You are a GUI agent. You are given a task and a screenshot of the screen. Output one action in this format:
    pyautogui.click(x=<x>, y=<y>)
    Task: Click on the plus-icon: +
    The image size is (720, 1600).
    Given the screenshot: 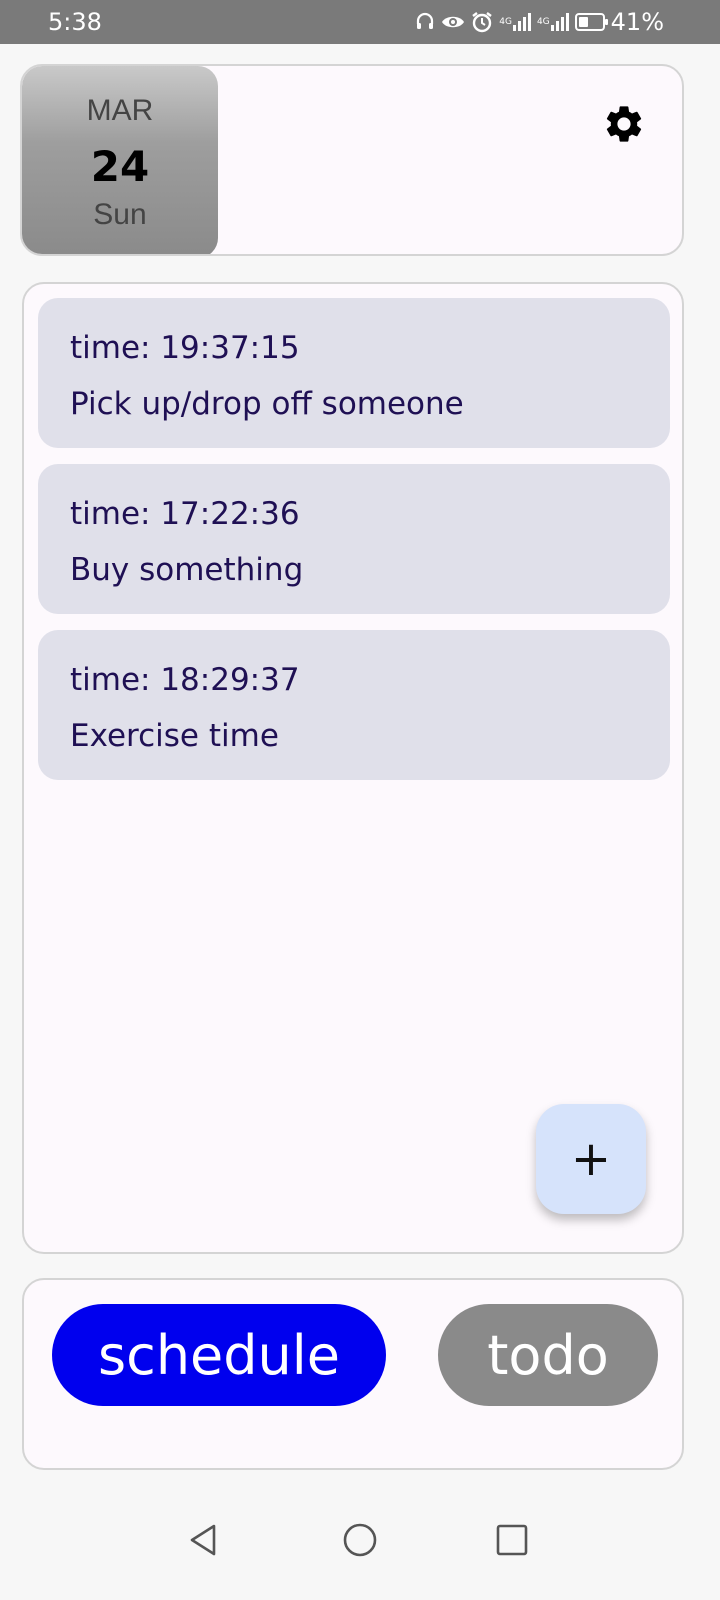 What is the action you would take?
    pyautogui.click(x=591, y=1159)
    